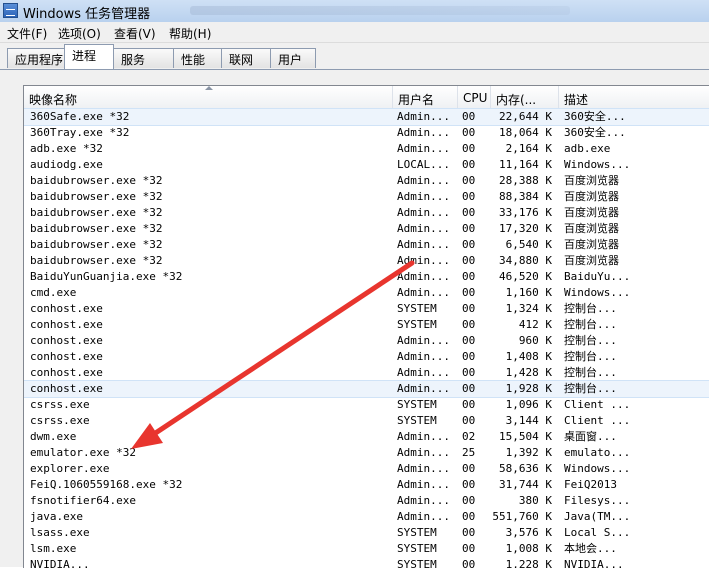 Image resolution: width=709 pixels, height=568 pixels. What do you see at coordinates (89, 56) in the screenshot?
I see `tab-processes: 进程` at bounding box center [89, 56].